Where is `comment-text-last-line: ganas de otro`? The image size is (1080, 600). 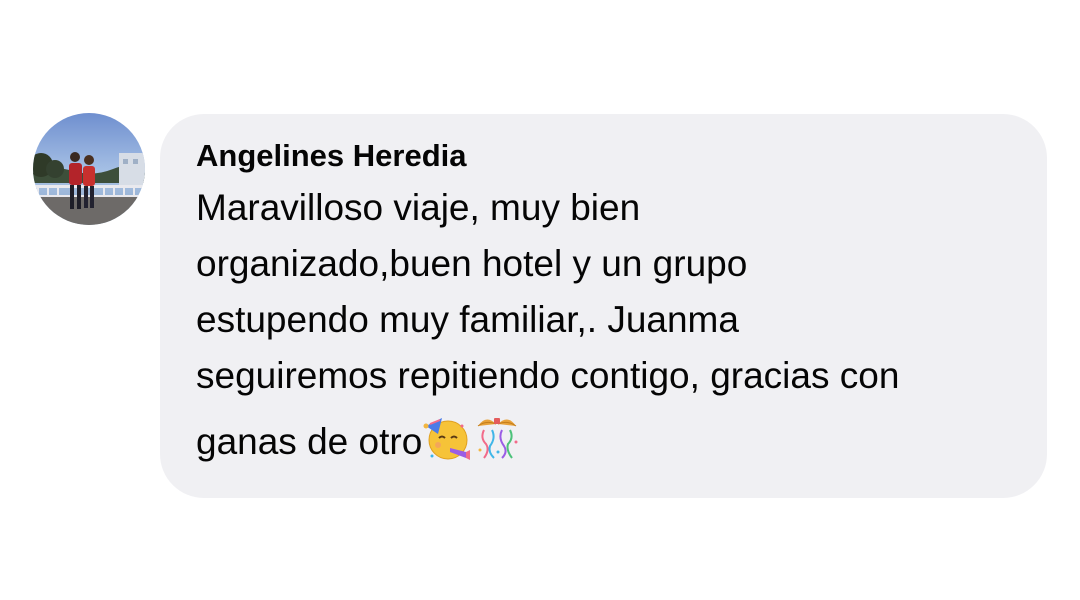 comment-text-last-line: ganas de otro is located at coordinates (606, 441).